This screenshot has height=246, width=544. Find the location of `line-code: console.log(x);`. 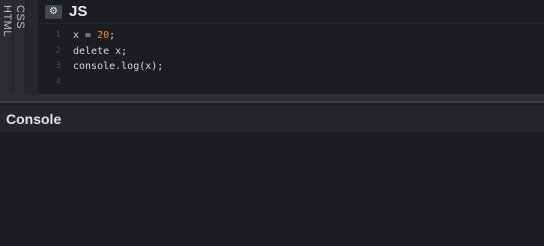

line-code: console.log(x); is located at coordinates (118, 67).